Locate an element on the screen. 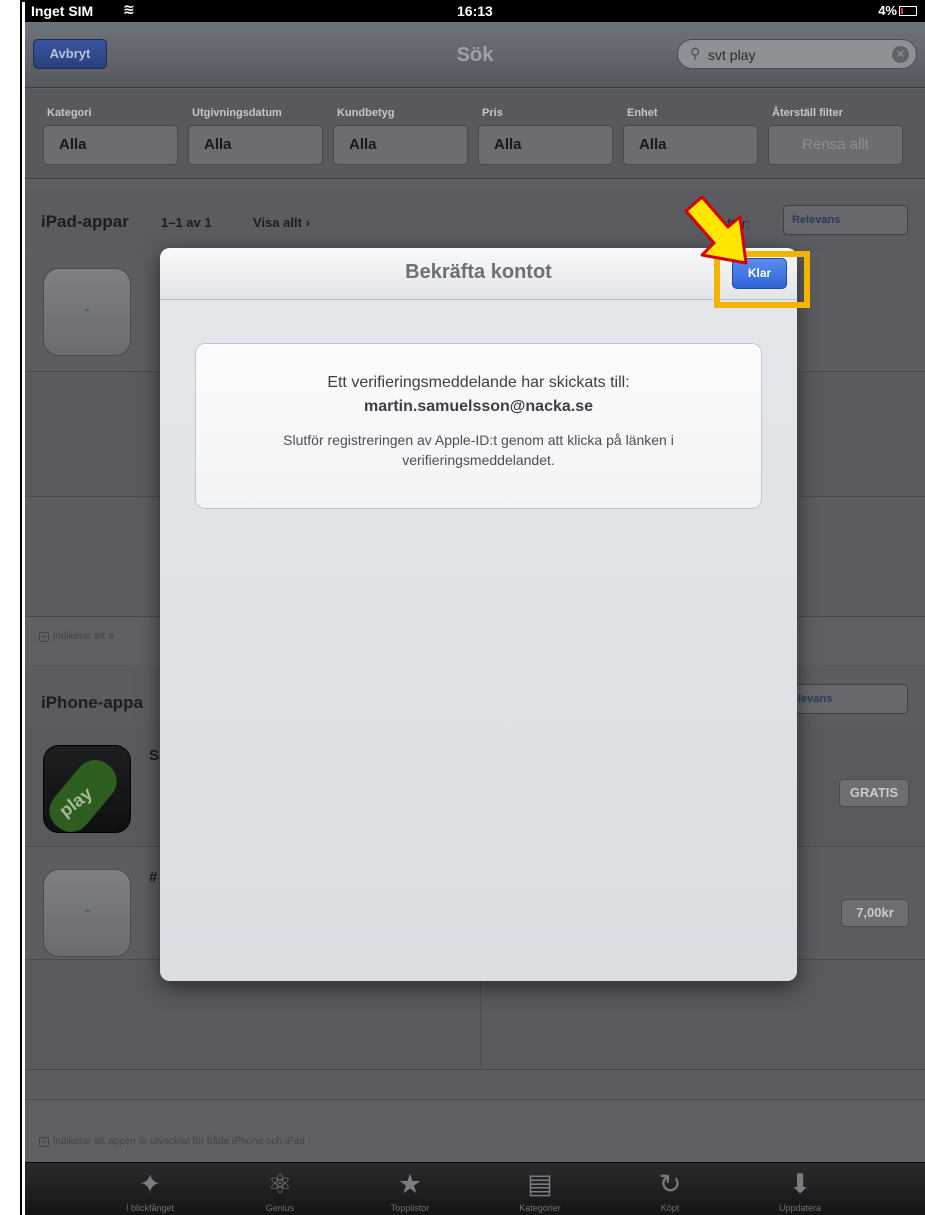  email-address: martin.samuelsson@nacka.se is located at coordinates (478, 406).